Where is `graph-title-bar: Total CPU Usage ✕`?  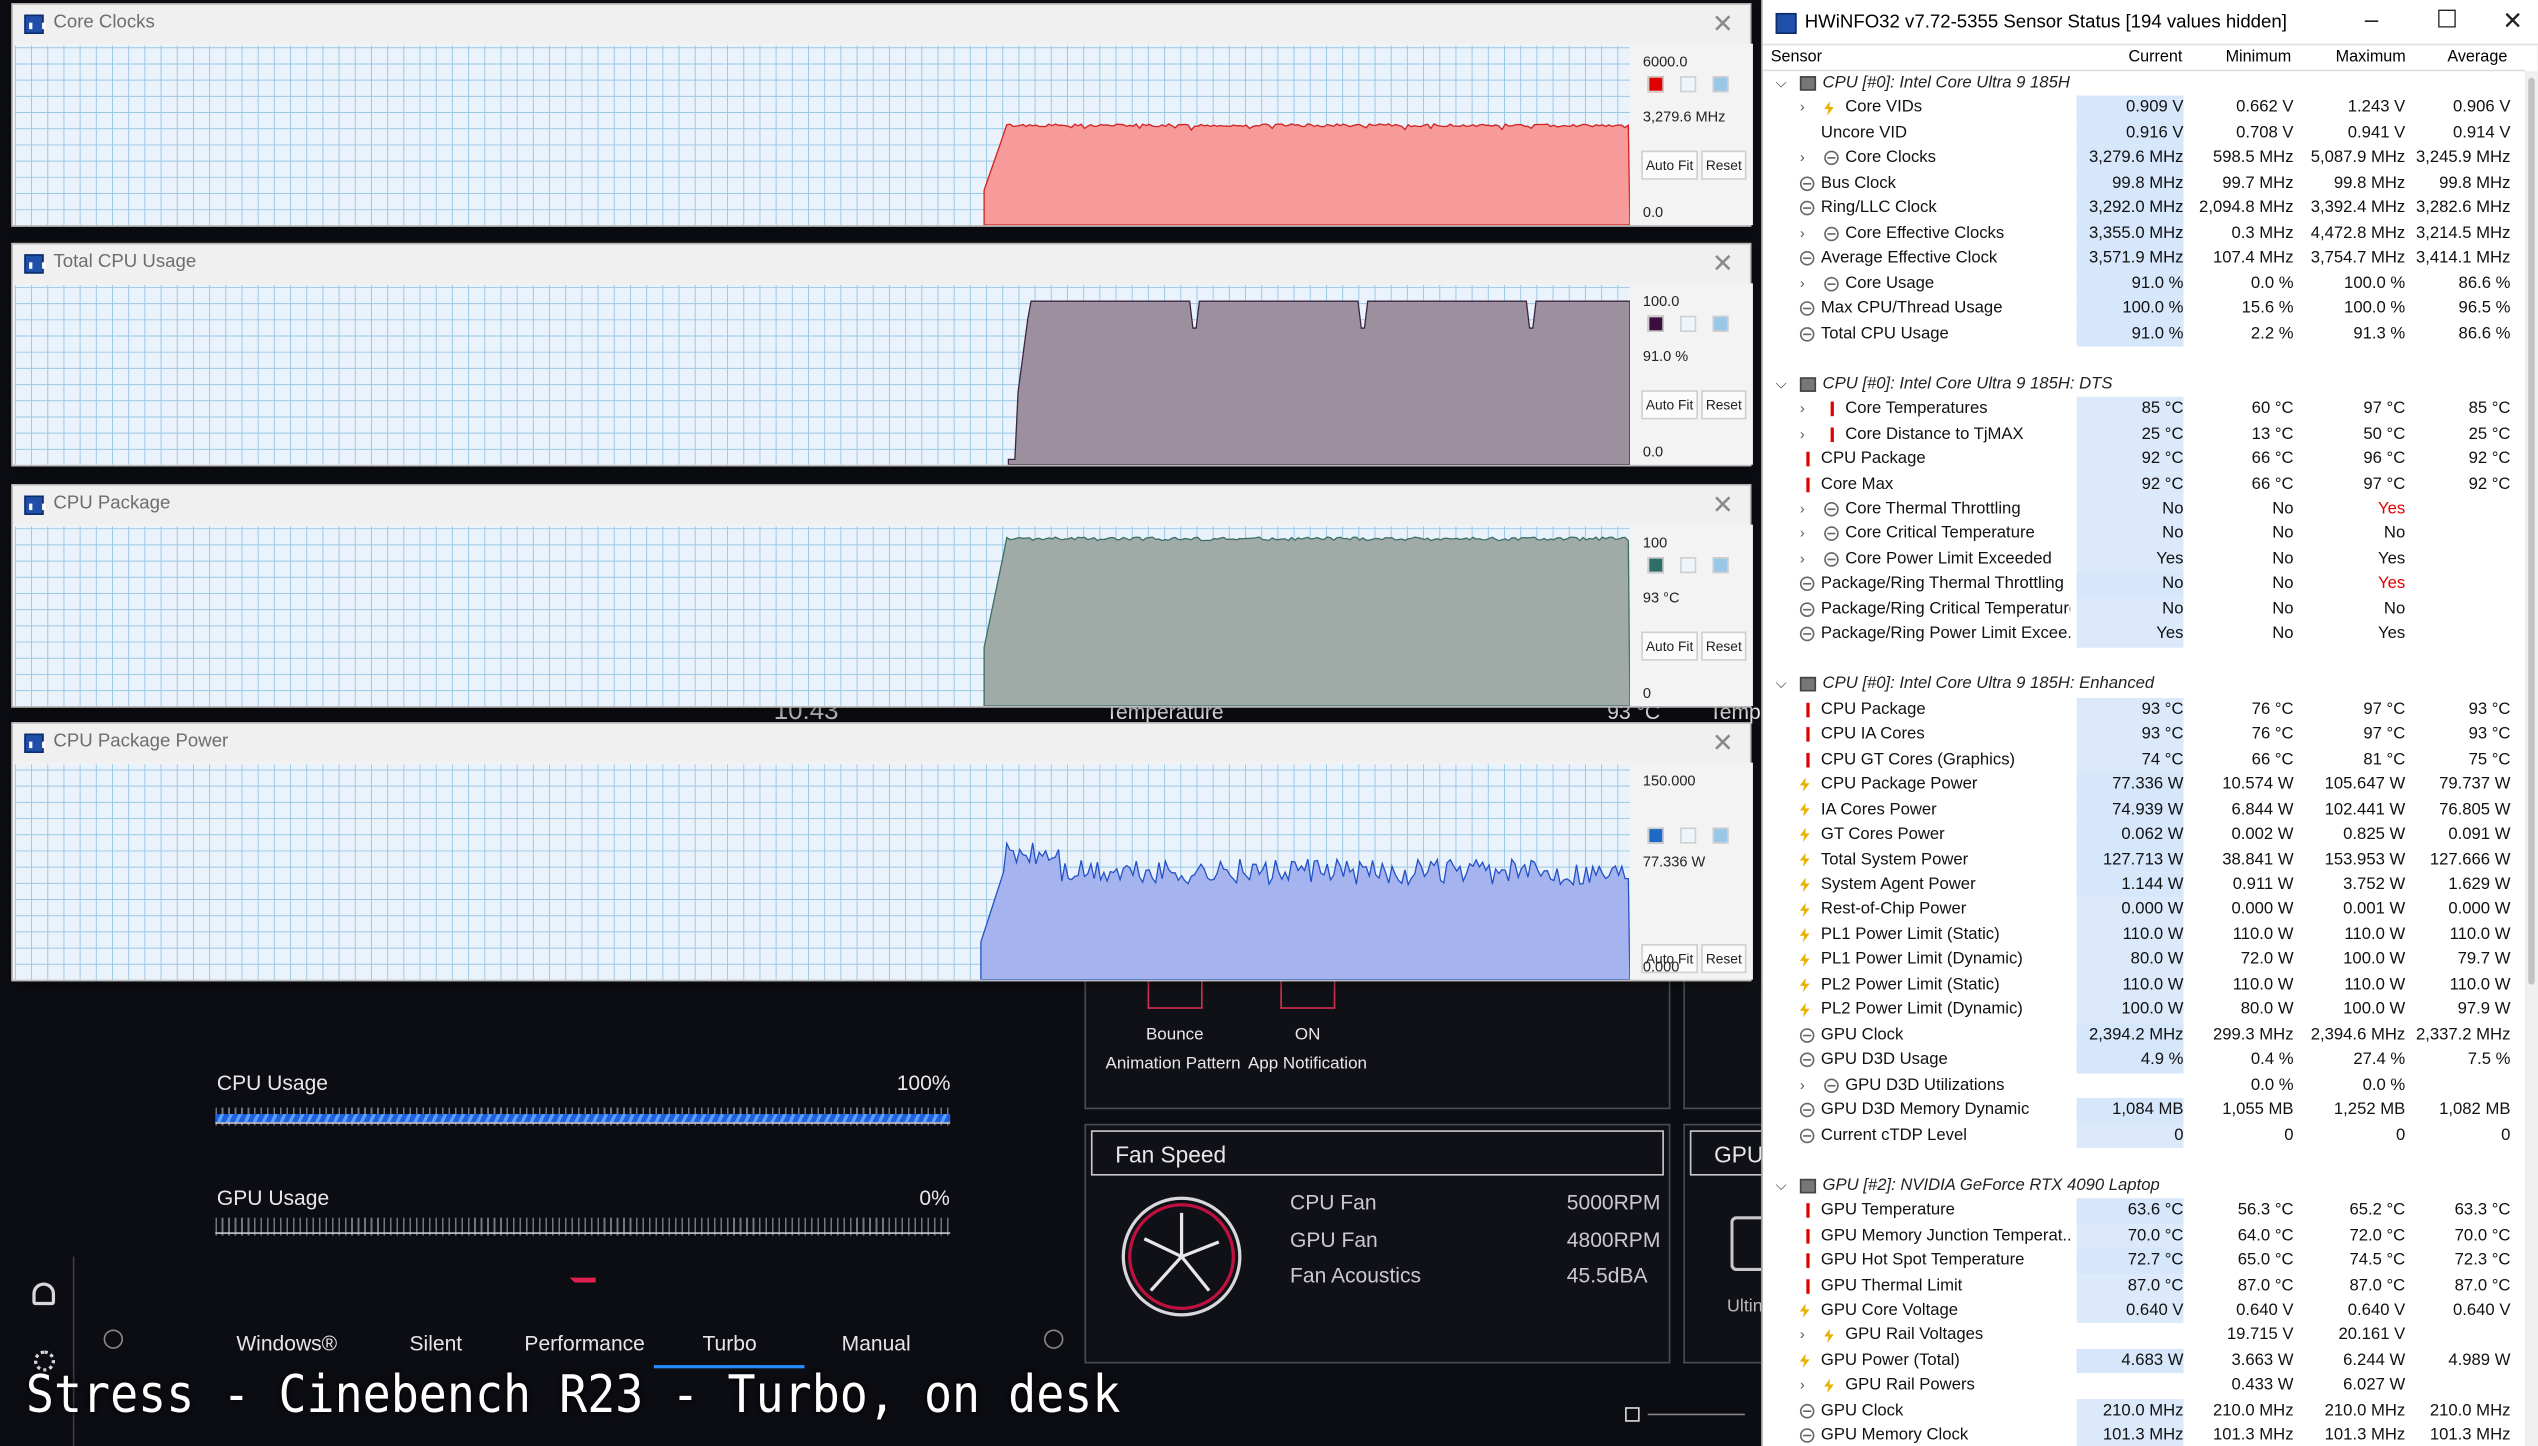 graph-title-bar: Total CPU Usage ✕ is located at coordinates (881, 264).